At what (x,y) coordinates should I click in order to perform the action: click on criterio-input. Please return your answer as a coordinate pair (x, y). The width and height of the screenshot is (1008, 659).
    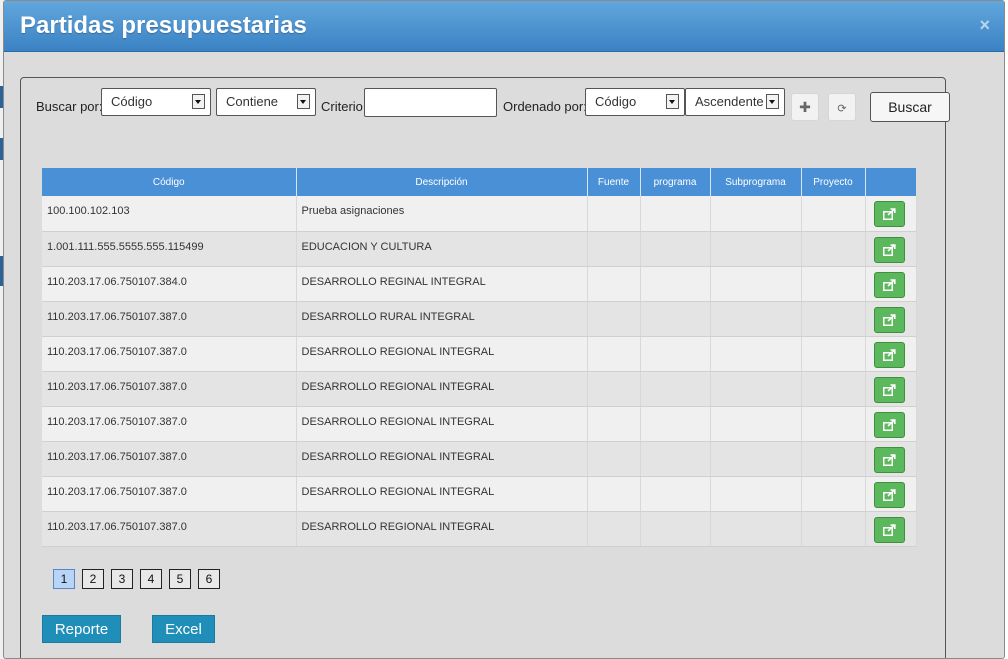
    Looking at the image, I should click on (430, 102).